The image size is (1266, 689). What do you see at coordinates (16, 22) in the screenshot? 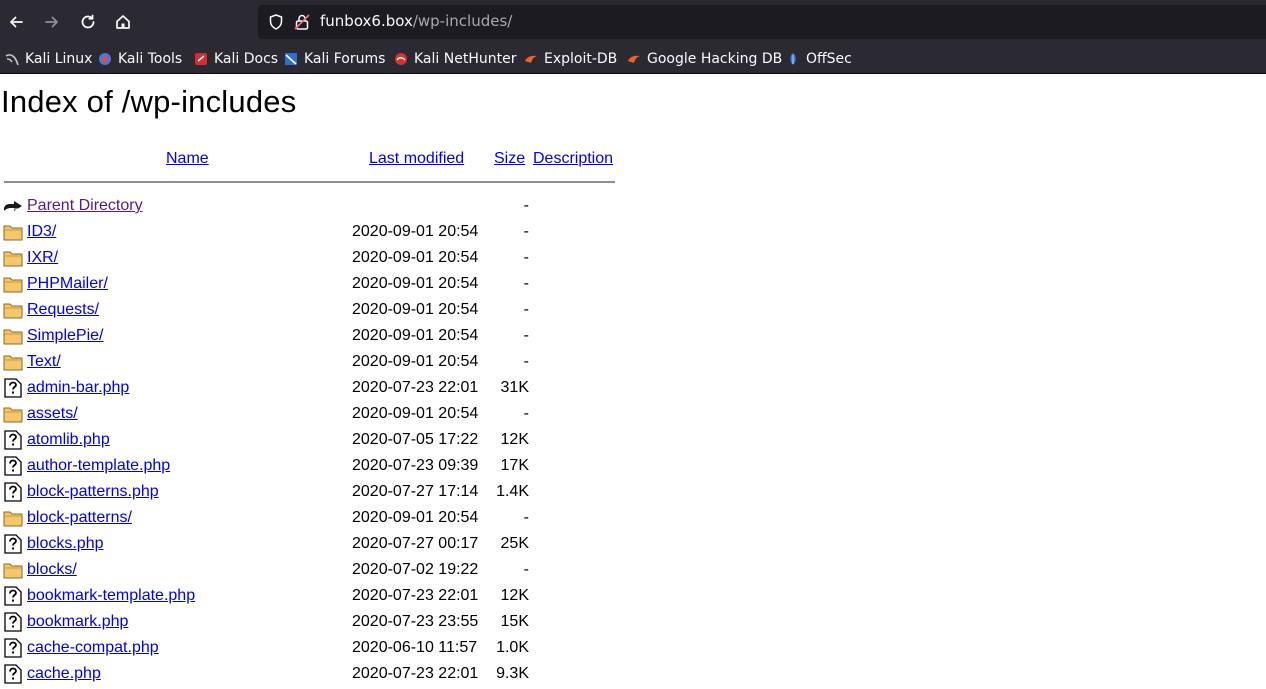
I see `back-button` at bounding box center [16, 22].